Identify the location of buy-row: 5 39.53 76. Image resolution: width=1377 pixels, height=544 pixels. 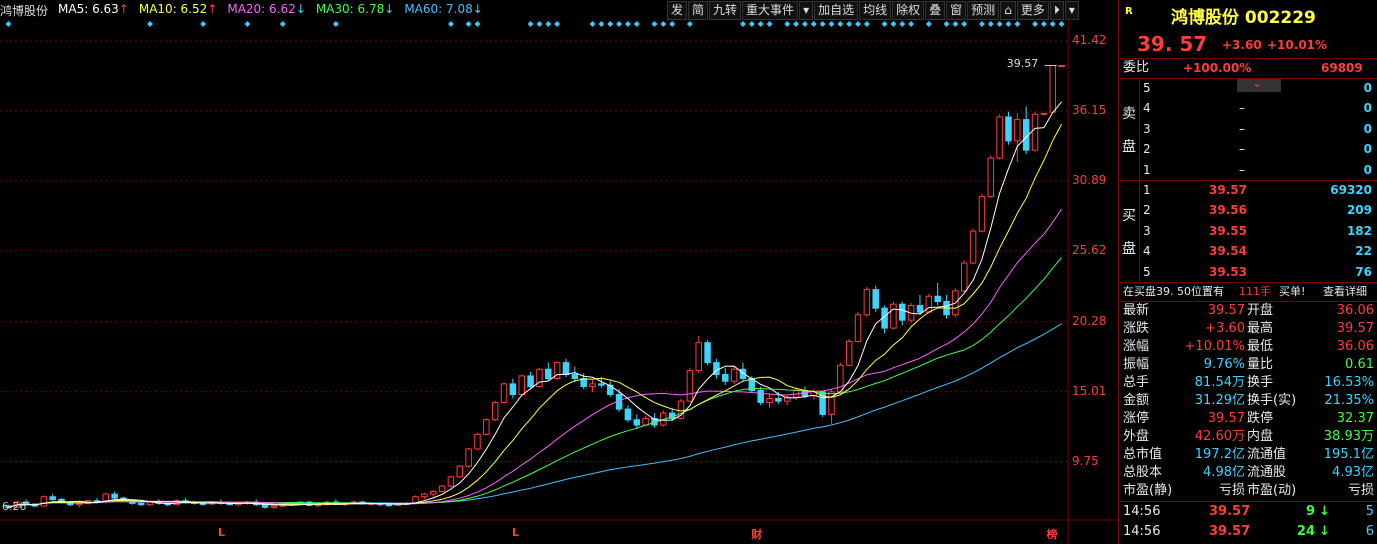
(1248, 272).